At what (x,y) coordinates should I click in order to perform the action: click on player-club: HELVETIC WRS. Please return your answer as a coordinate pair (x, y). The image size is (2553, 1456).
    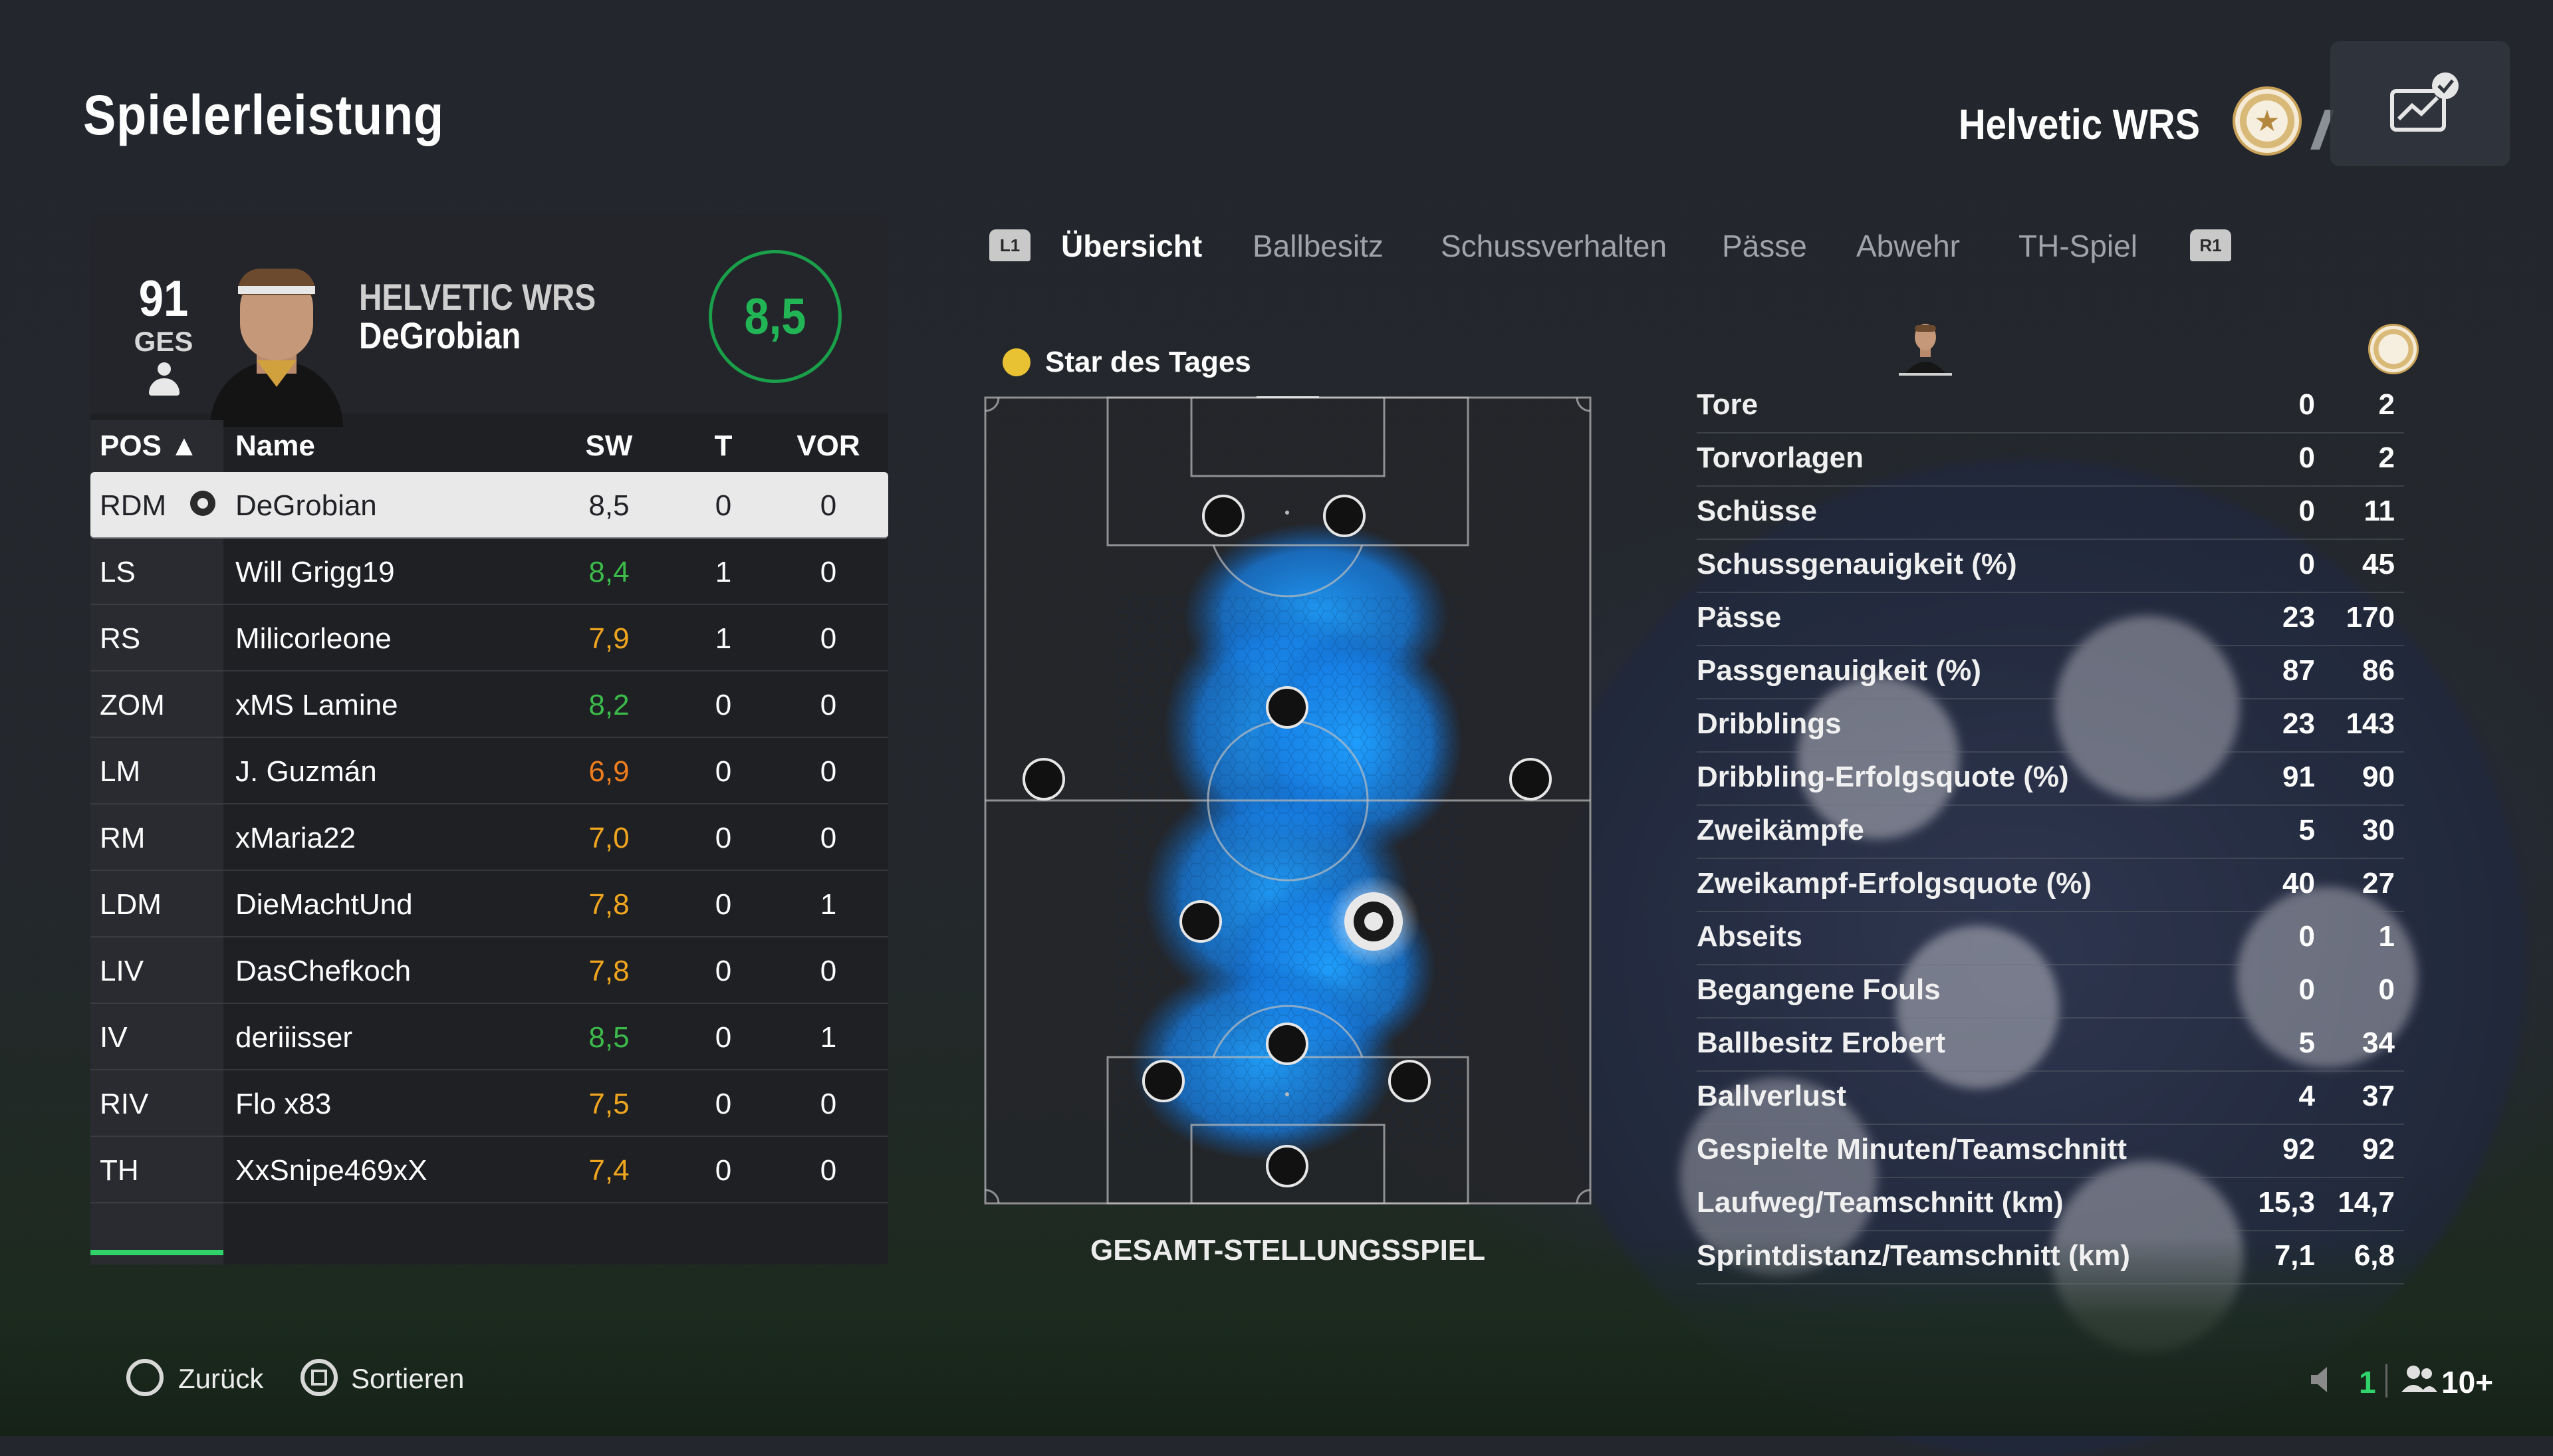
    Looking at the image, I should click on (477, 297).